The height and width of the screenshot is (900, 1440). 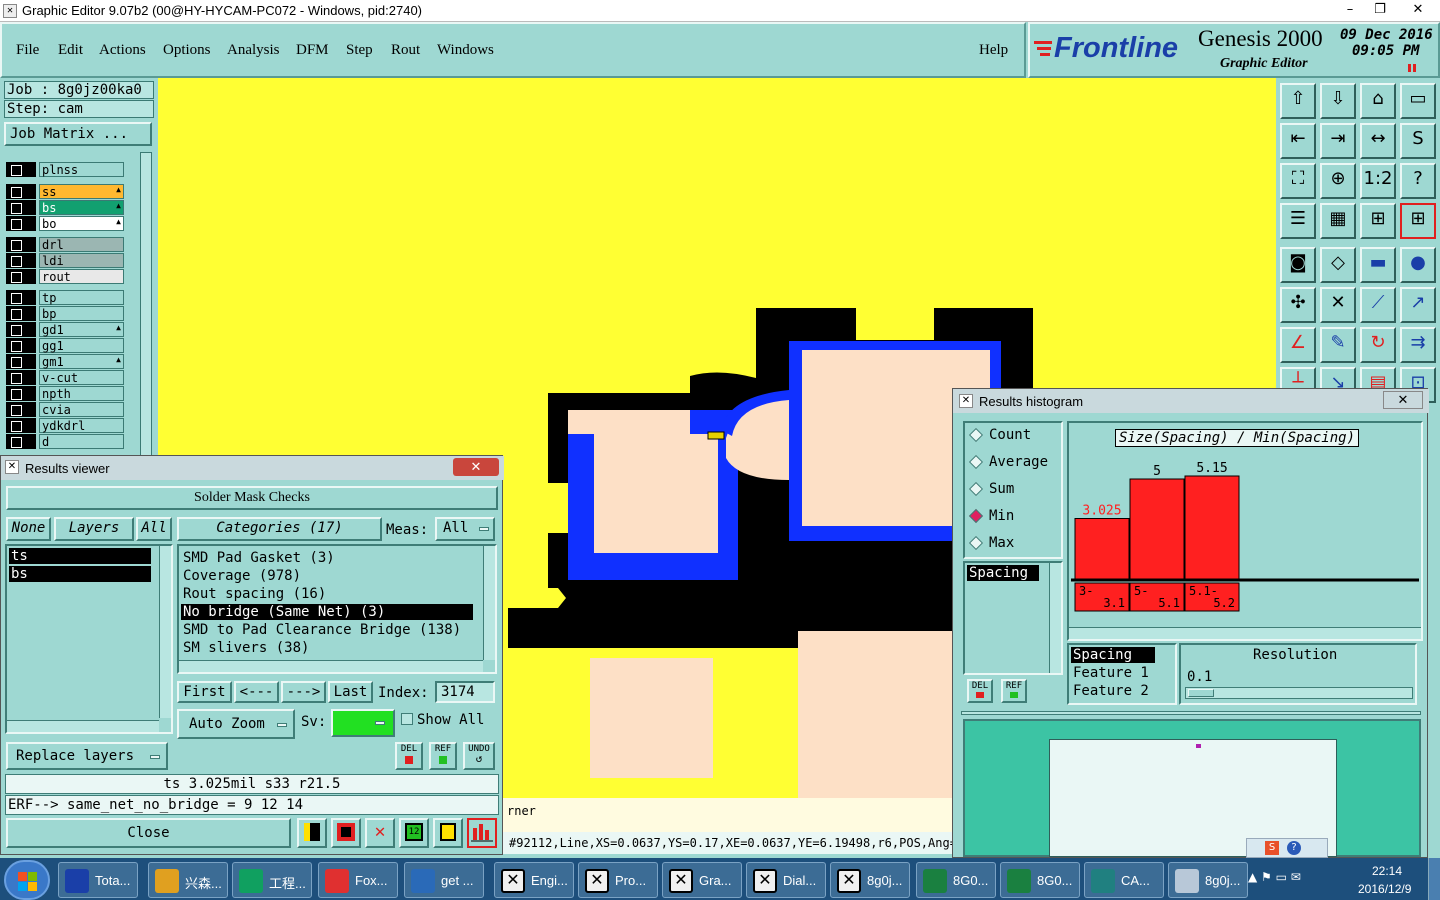 I want to click on histogram-tool-icon, so click(x=482, y=833).